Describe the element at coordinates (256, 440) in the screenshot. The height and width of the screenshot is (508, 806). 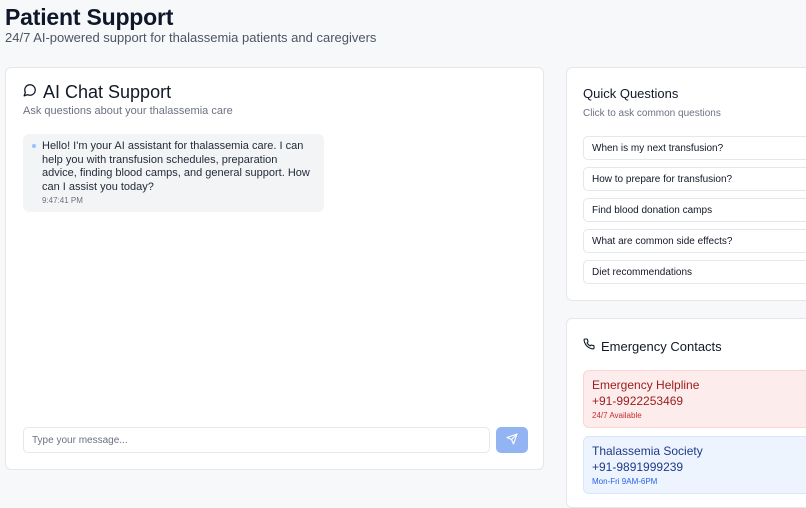
I see `message-input` at that location.